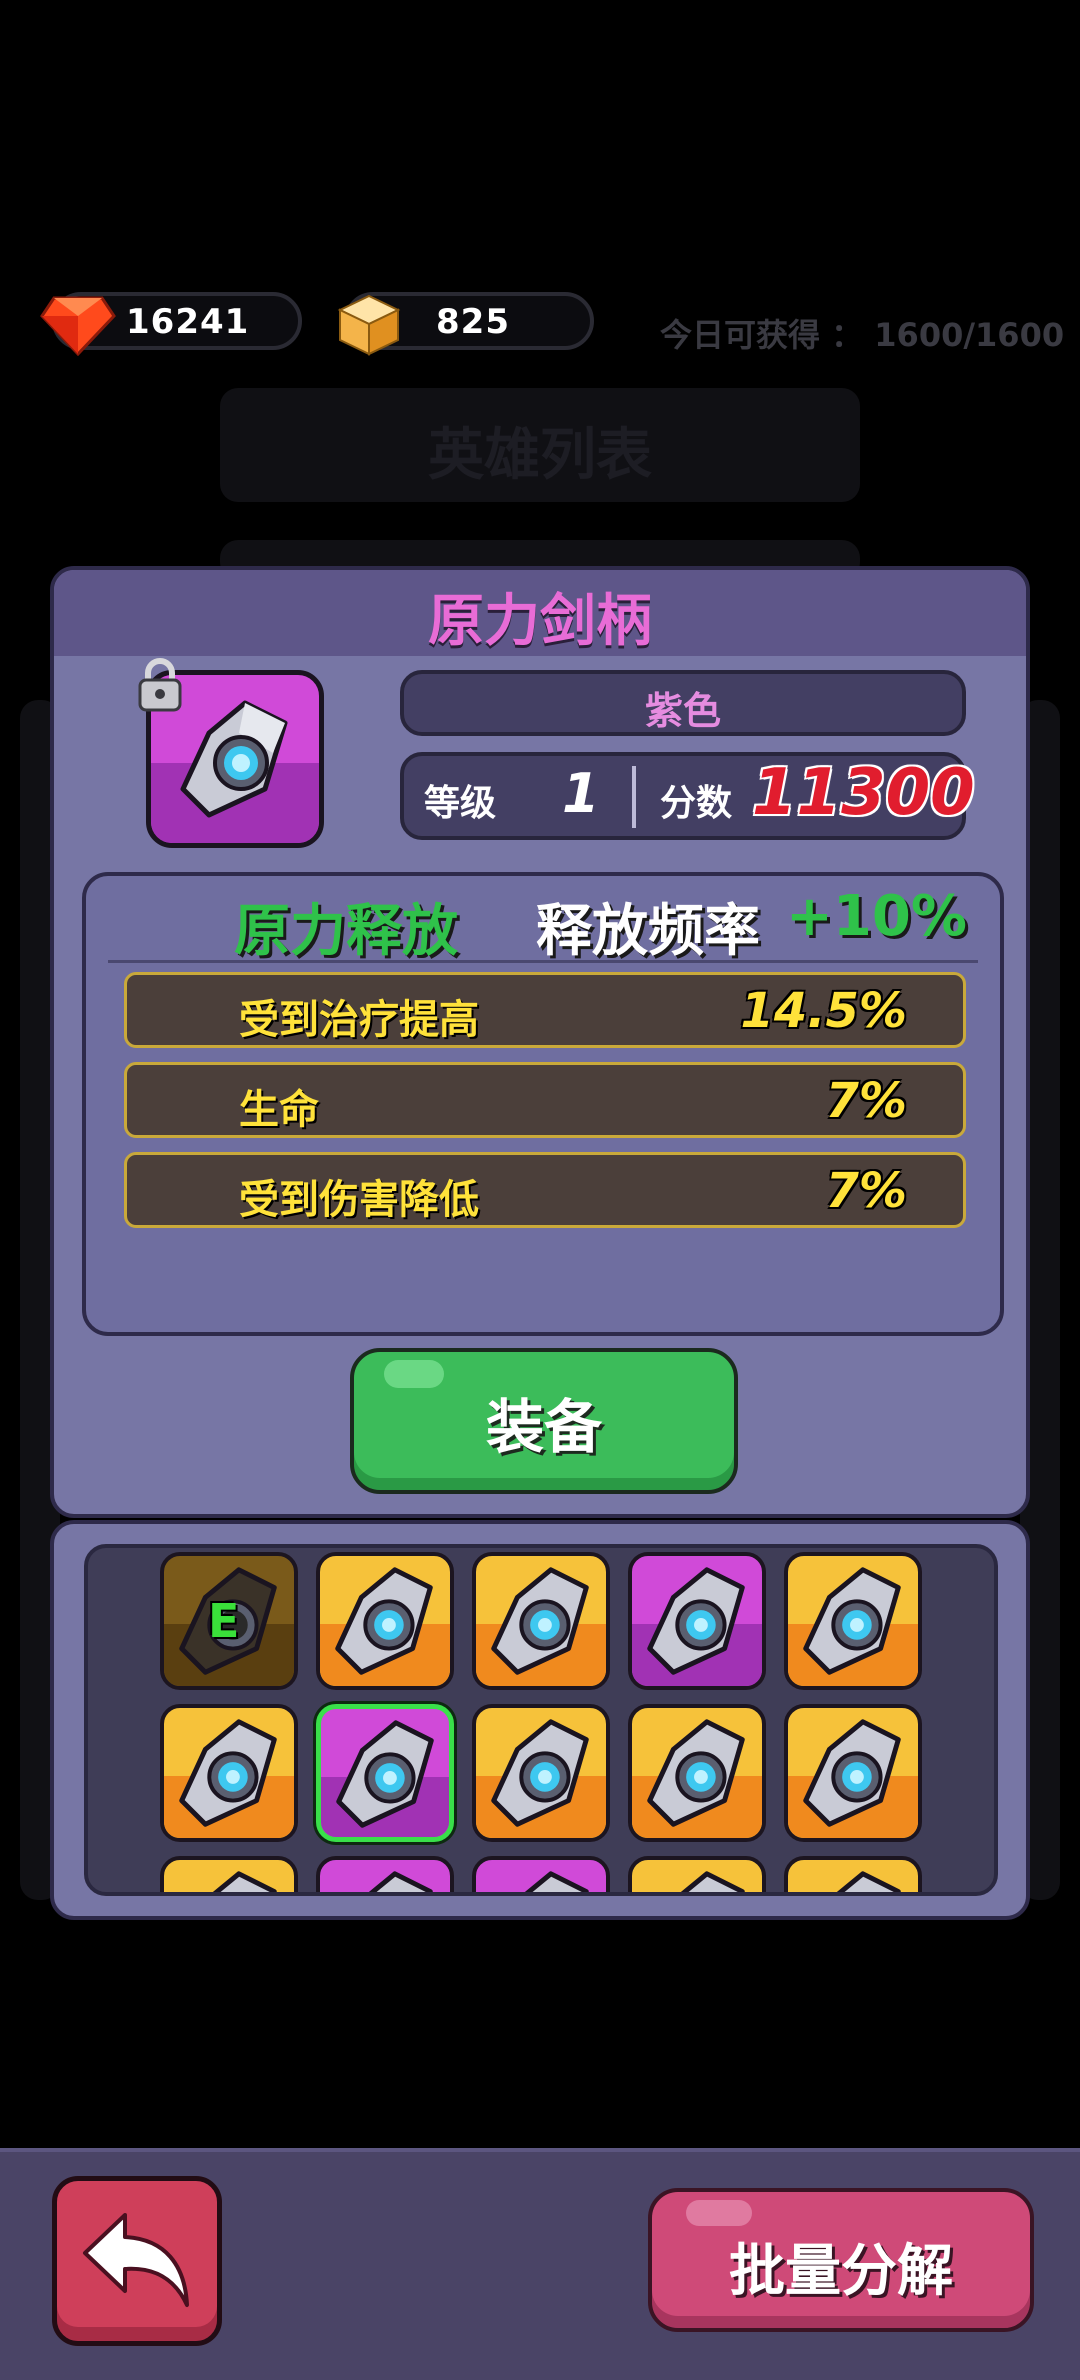 This screenshot has width=1080, height=2380. I want to click on back-arrow-icon, so click(136, 2260).